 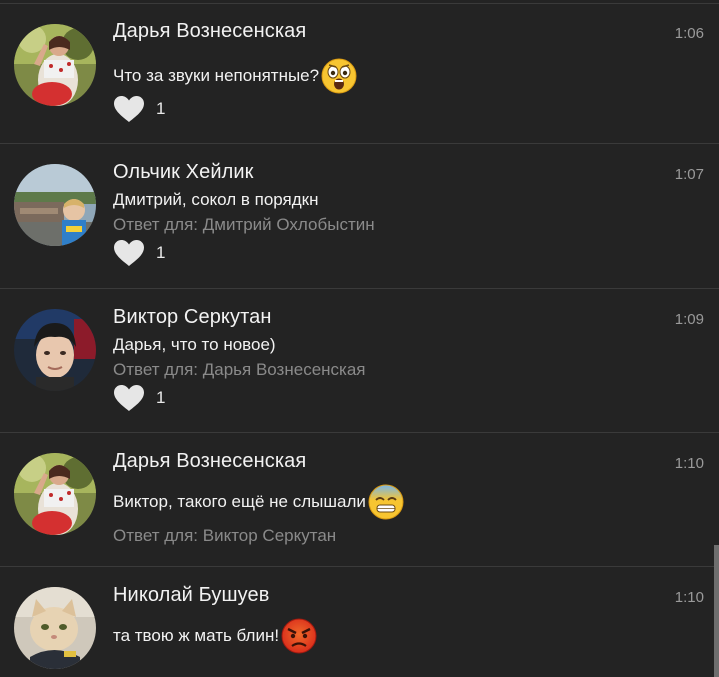 What do you see at coordinates (183, 172) in the screenshot?
I see `author-name: Ольчик Хейлик` at bounding box center [183, 172].